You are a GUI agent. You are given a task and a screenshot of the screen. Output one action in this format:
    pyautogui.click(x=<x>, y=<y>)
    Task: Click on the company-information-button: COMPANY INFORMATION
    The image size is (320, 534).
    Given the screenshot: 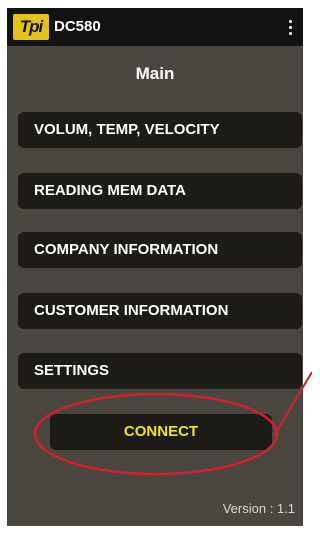 What is the action you would take?
    pyautogui.click(x=160, y=250)
    